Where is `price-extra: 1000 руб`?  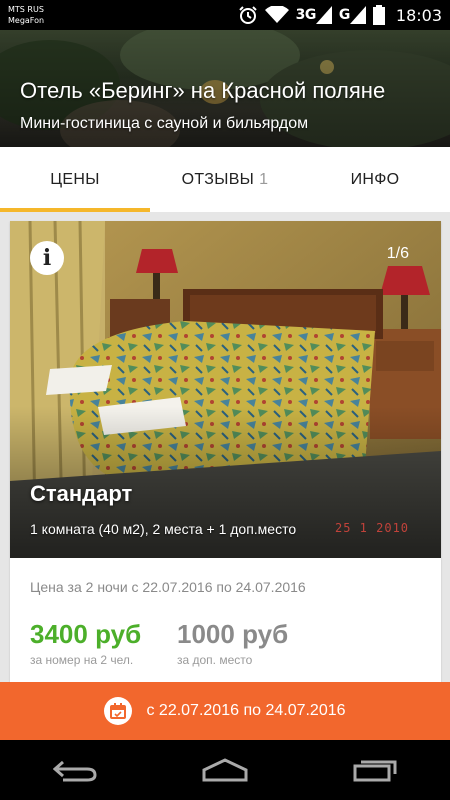
price-extra: 1000 руб is located at coordinates (233, 634).